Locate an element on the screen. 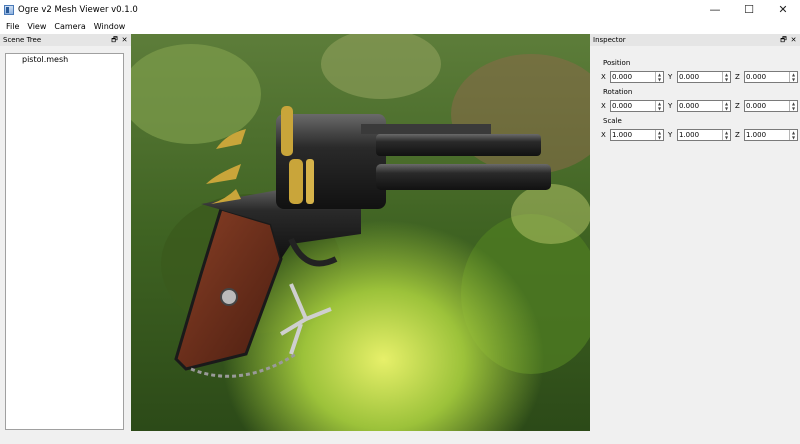 The height and width of the screenshot is (444, 800). inspector-title: Inspector is located at coordinates (609, 40).